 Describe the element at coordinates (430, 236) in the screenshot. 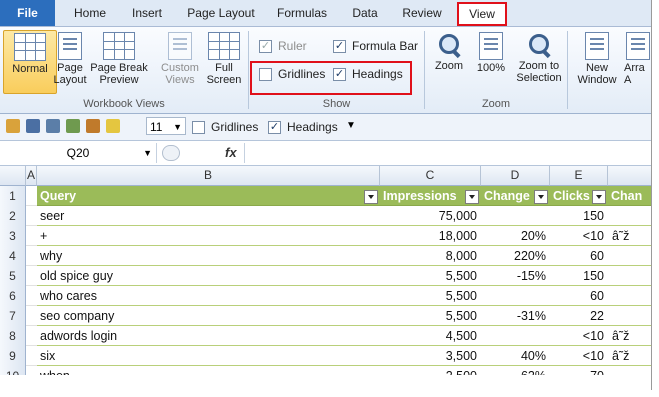

I see `table-cell: 18,000` at that location.